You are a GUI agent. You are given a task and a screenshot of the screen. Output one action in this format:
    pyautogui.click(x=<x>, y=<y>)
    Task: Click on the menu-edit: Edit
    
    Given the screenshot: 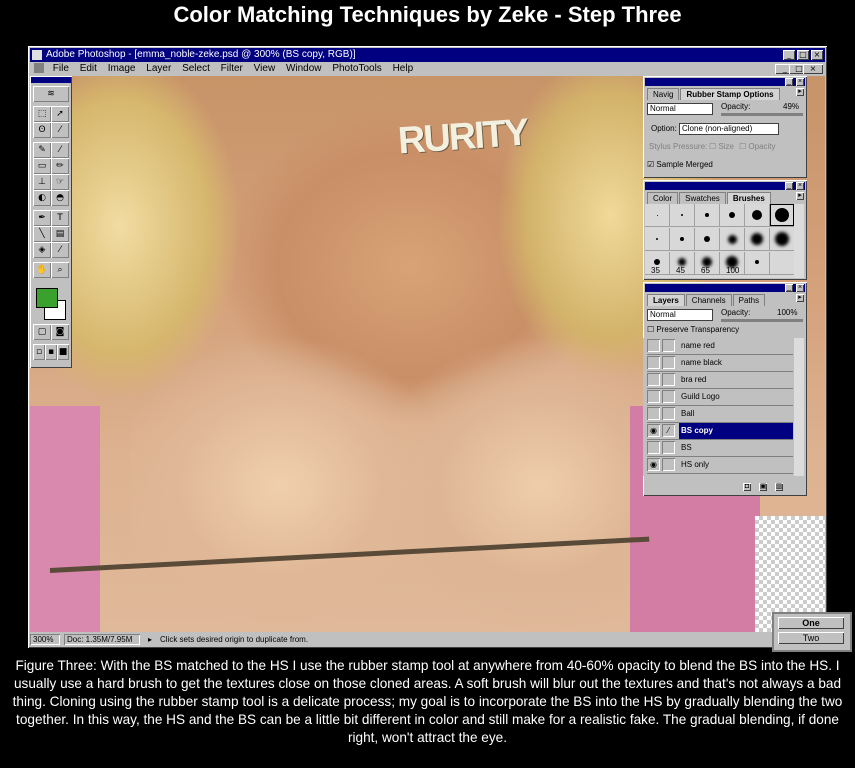 What is the action you would take?
    pyautogui.click(x=88, y=69)
    